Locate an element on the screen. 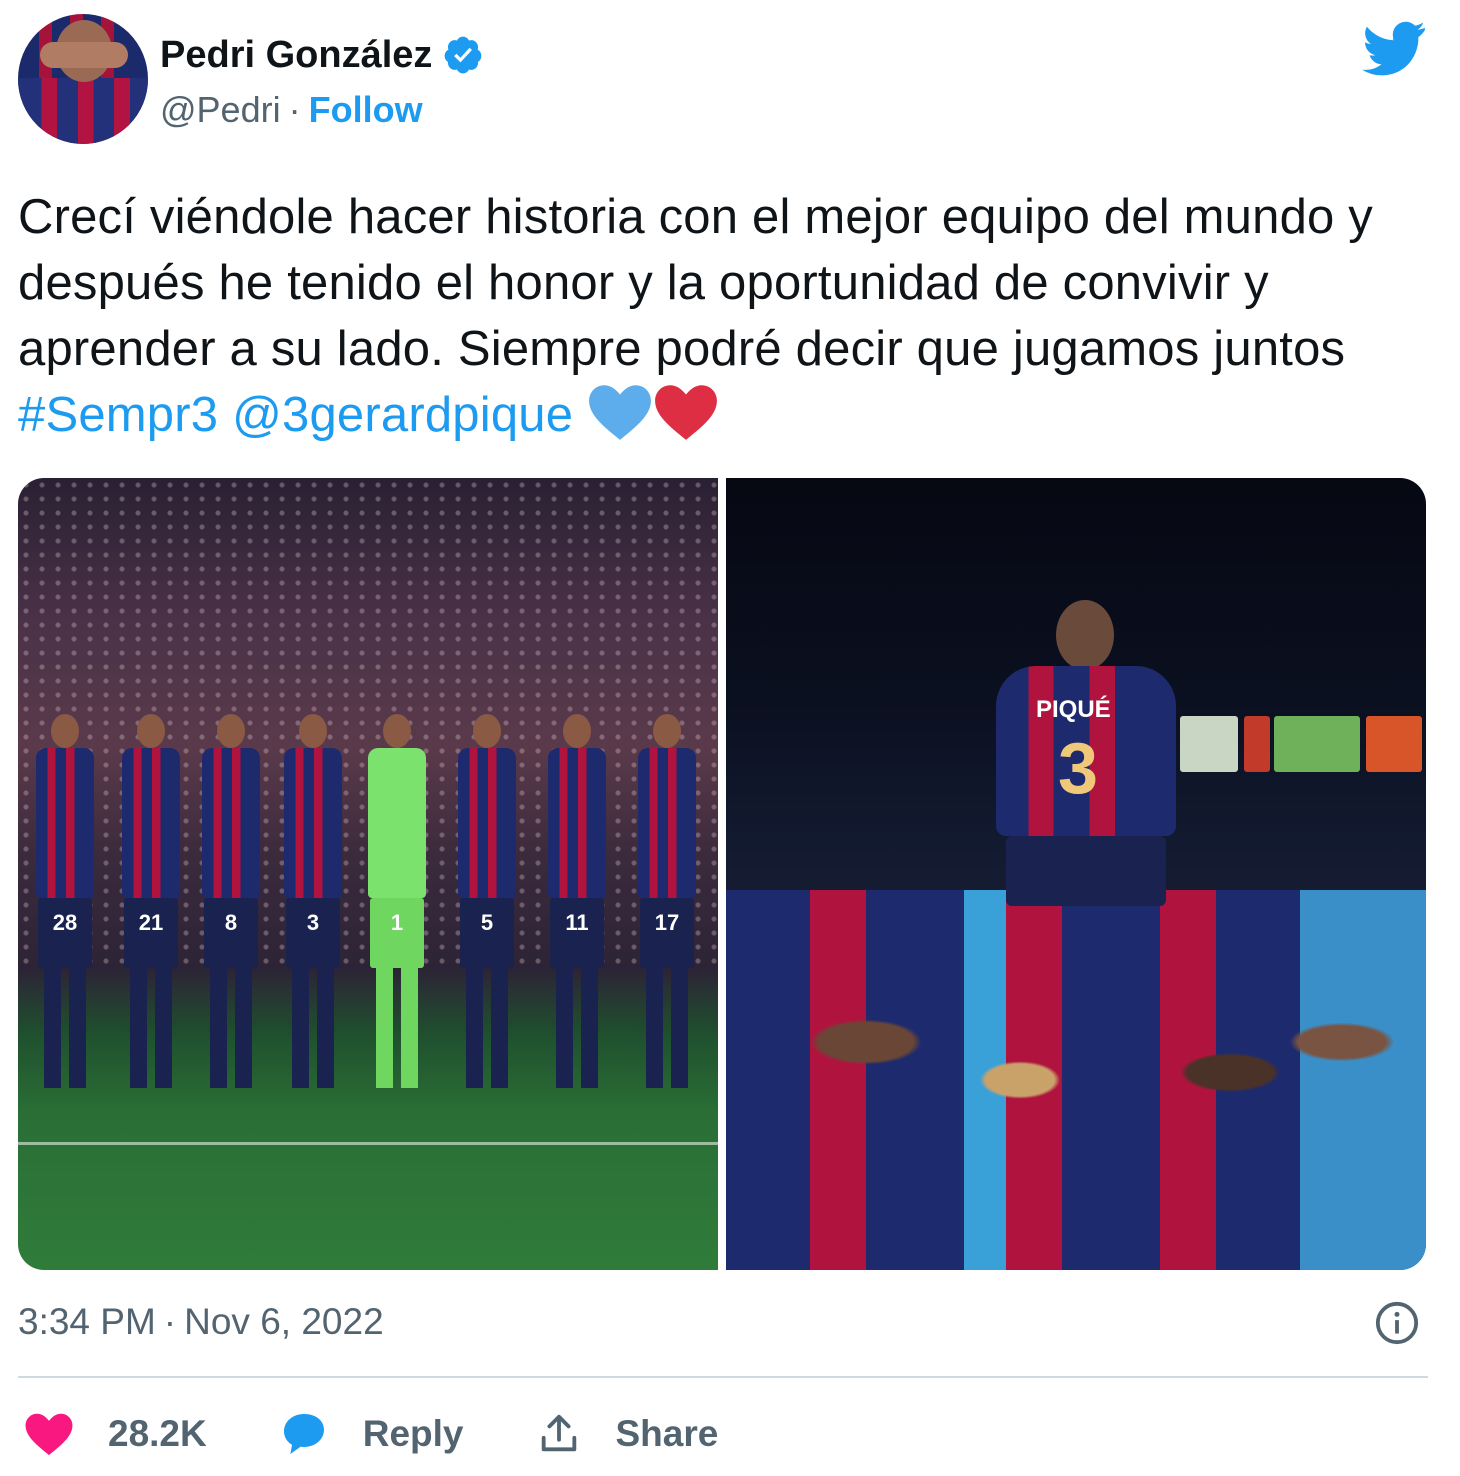 The width and height of the screenshot is (1460, 1476). mention-link: @3gerardpique is located at coordinates (402, 415).